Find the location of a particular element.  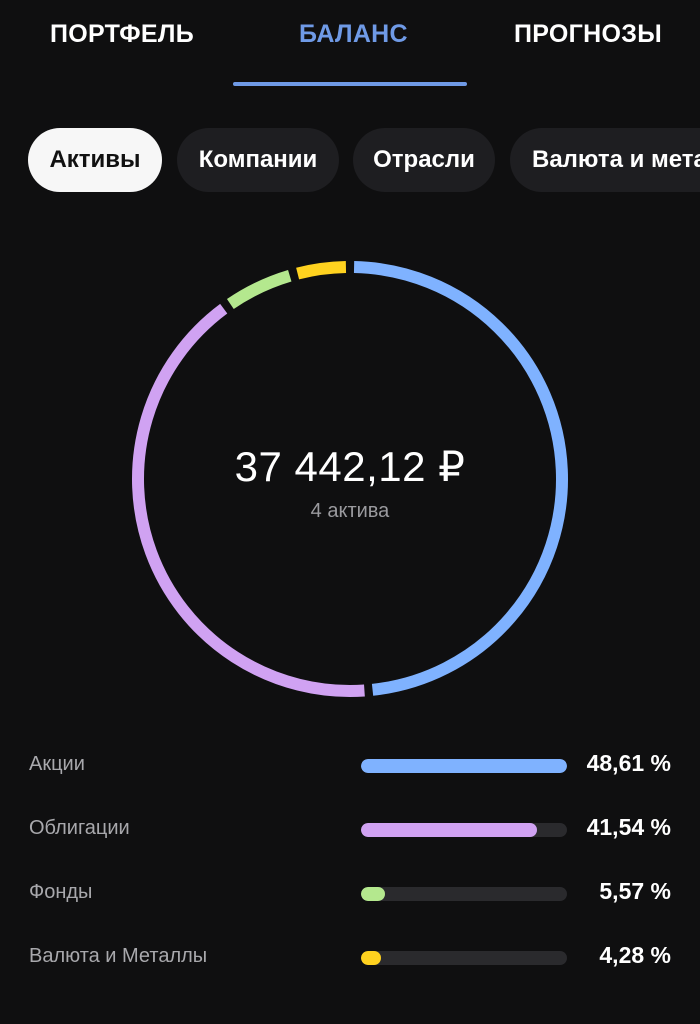

legend-percent: 41,54 % is located at coordinates (628, 827).